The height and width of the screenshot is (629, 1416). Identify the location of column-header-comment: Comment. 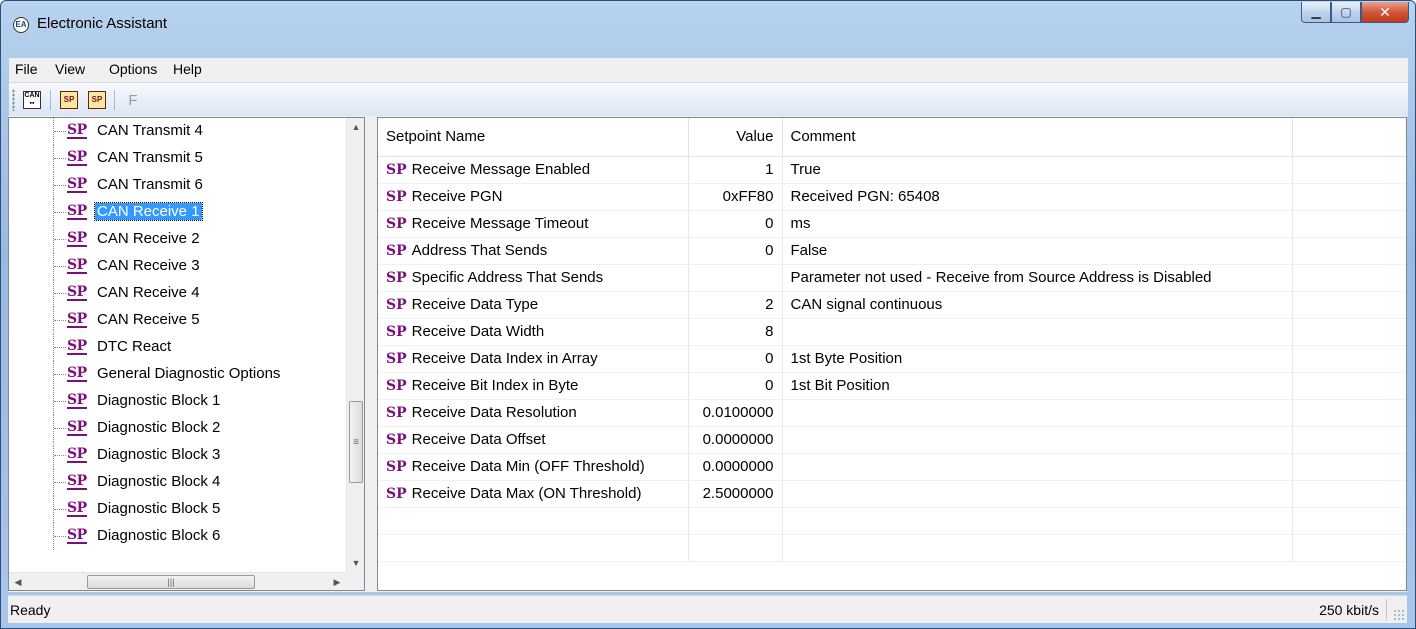
(1037, 137).